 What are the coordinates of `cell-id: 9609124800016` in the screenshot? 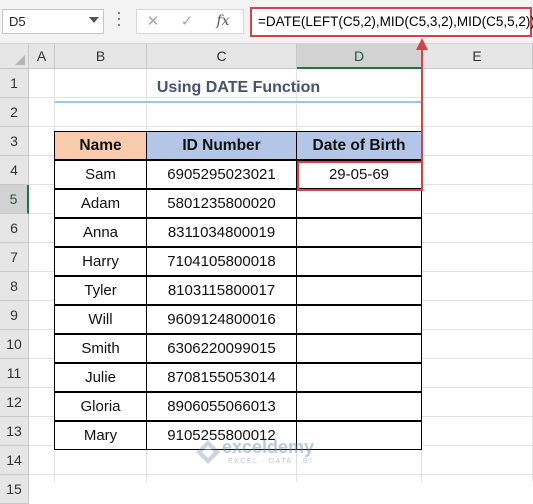 It's located at (221, 319).